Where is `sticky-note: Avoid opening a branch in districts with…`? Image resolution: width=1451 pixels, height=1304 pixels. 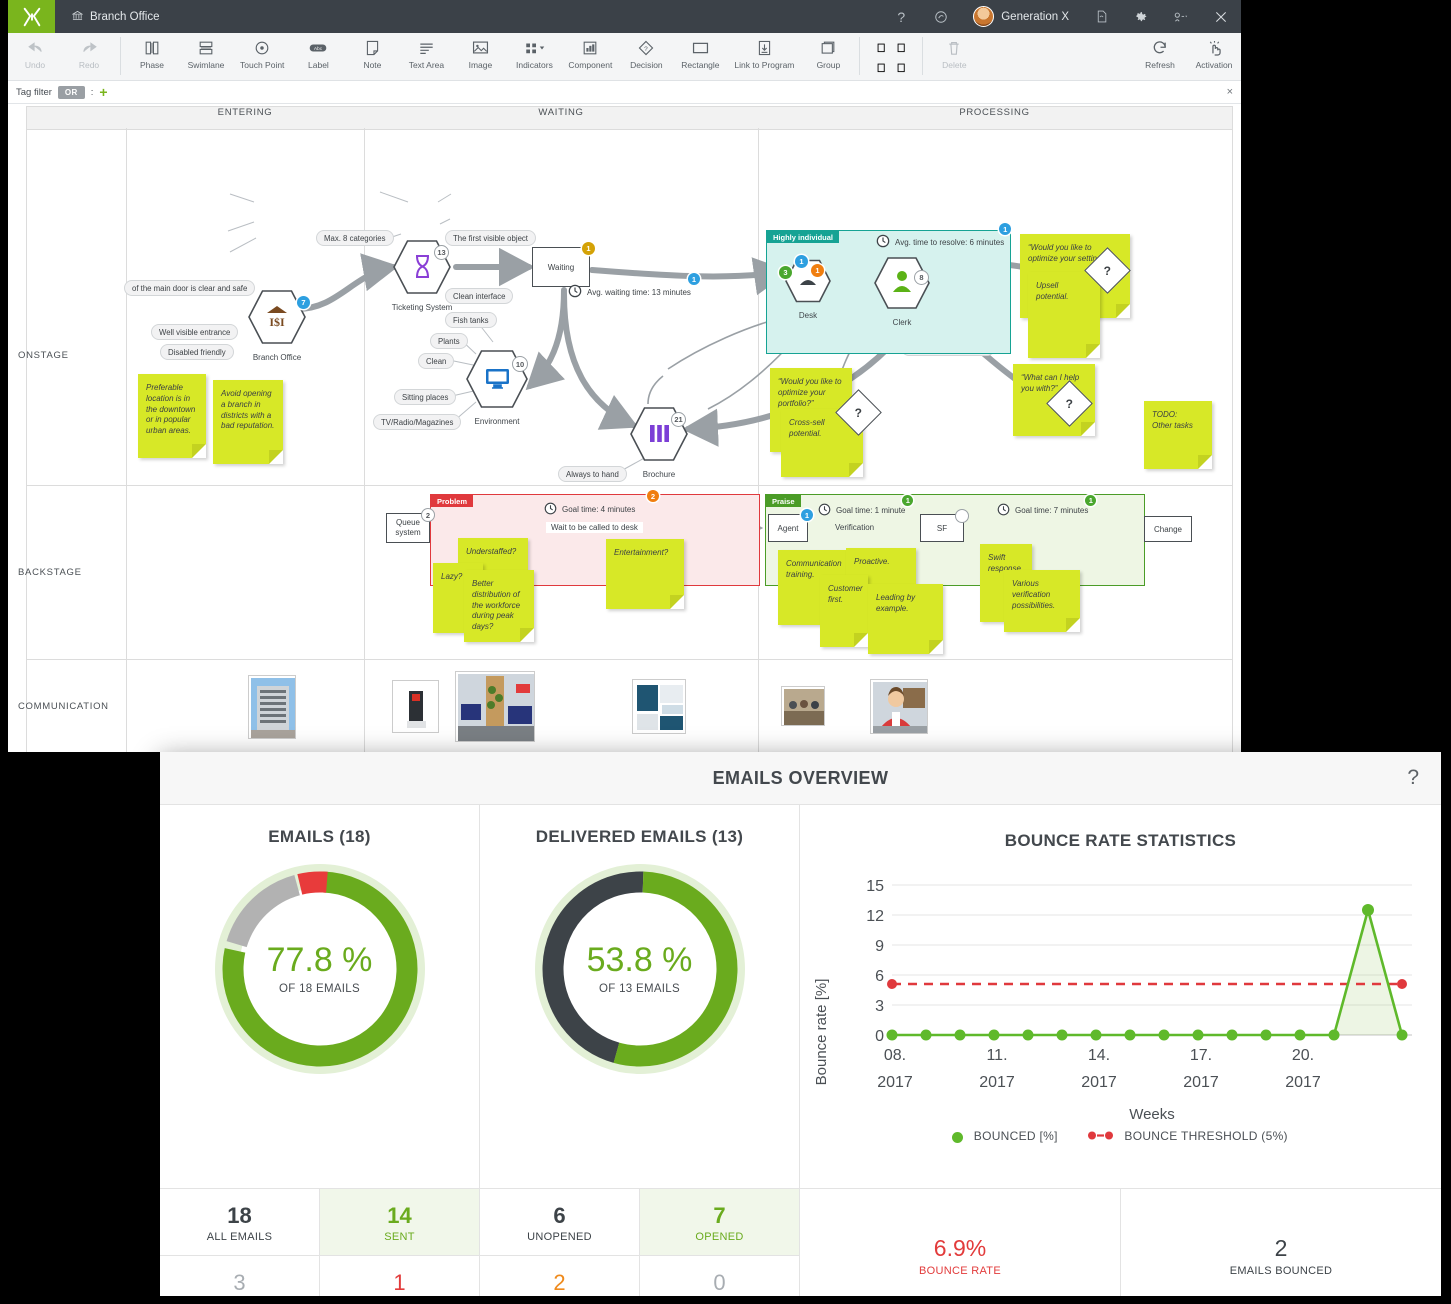 sticky-note: Avoid opening a branch in districts with… is located at coordinates (248, 422).